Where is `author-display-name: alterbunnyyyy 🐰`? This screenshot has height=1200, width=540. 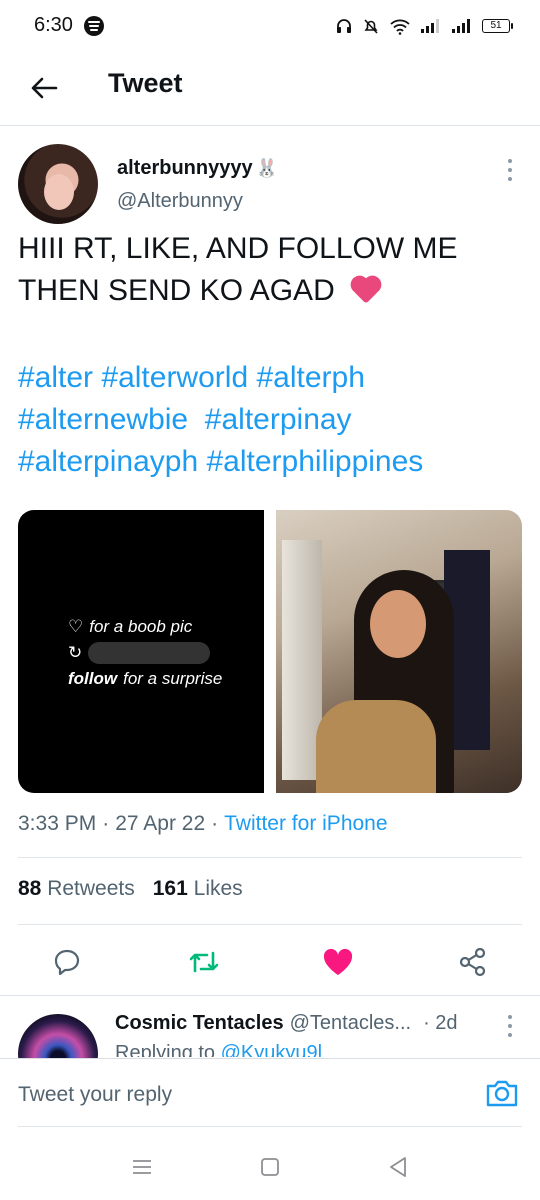 author-display-name: alterbunnyyyy 🐰 is located at coordinates (197, 168).